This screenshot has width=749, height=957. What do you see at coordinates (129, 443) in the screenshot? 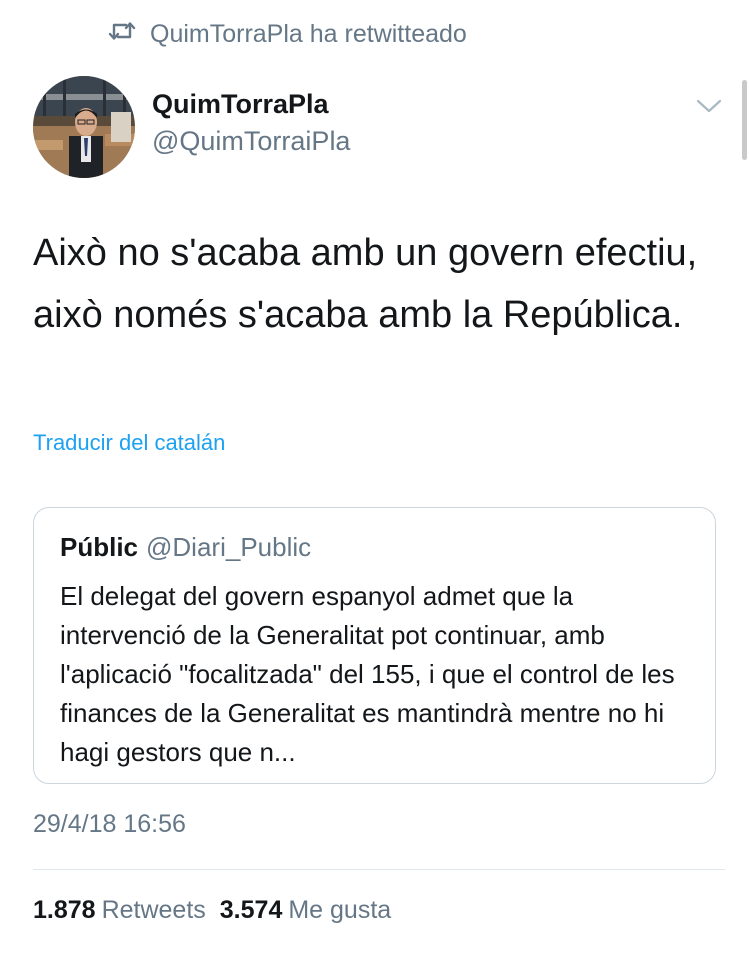
I see `translate-link: Traducir del catalán` at bounding box center [129, 443].